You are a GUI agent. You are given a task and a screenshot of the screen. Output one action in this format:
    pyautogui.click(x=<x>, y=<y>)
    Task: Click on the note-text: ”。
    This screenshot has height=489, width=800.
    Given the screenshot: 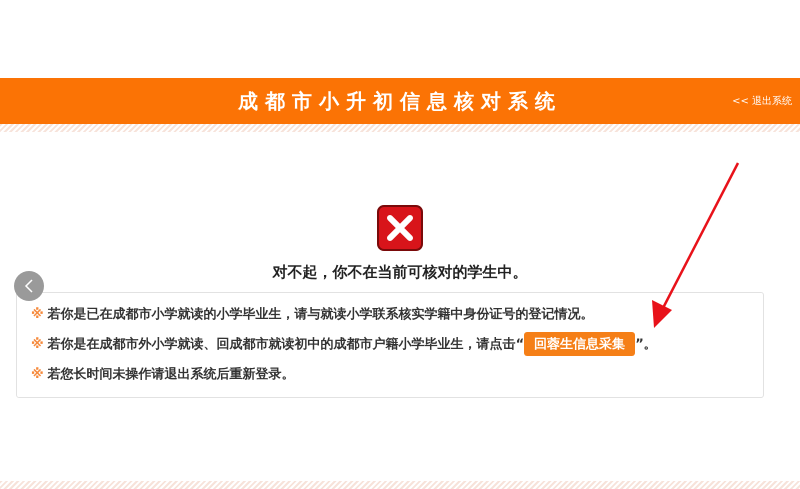 What is the action you would take?
    pyautogui.click(x=646, y=344)
    